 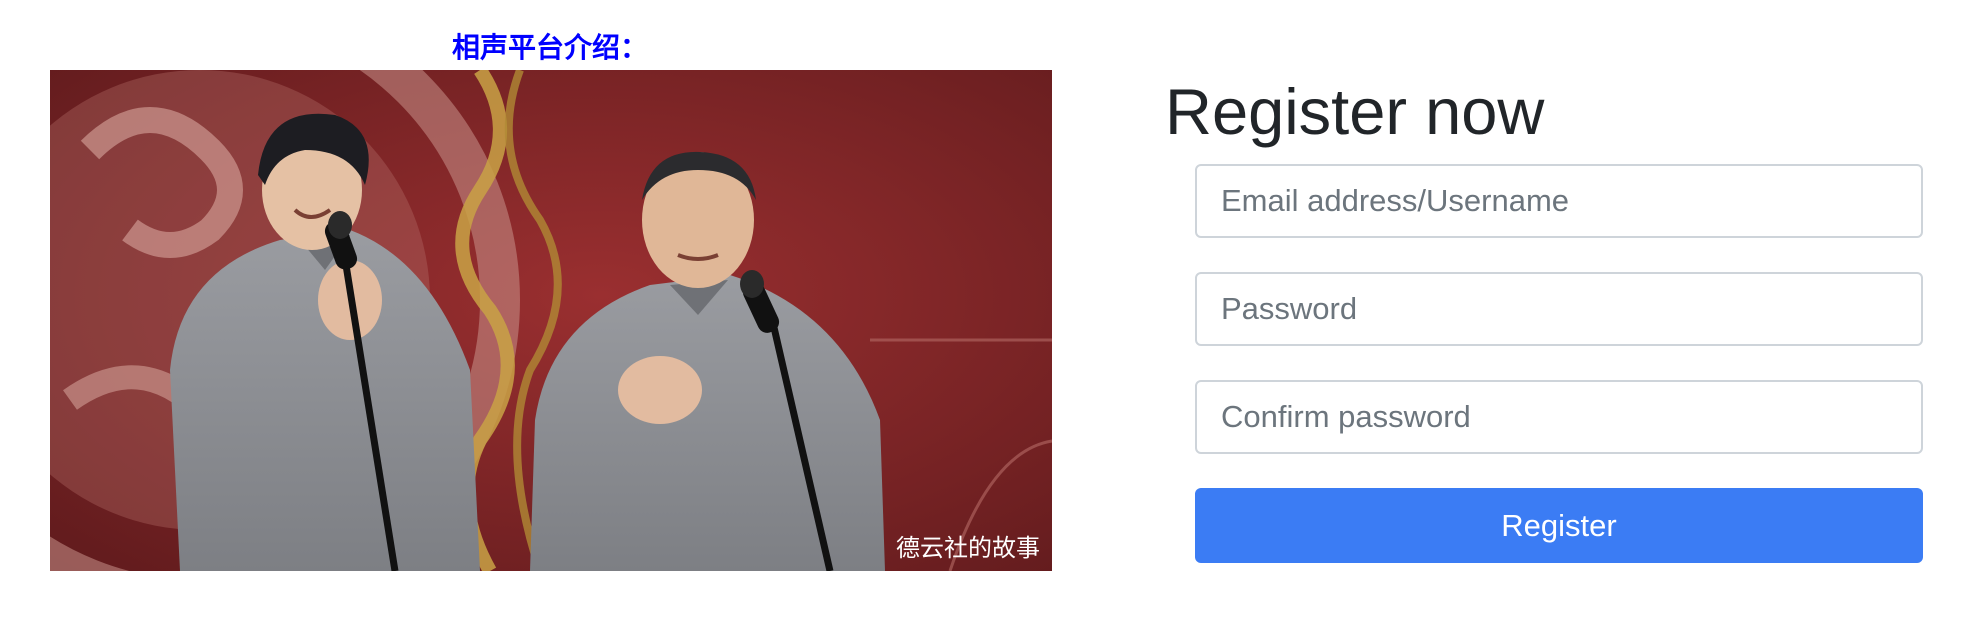 What do you see at coordinates (549, 47) in the screenshot?
I see `intro-heading: 相声平台介绍：` at bounding box center [549, 47].